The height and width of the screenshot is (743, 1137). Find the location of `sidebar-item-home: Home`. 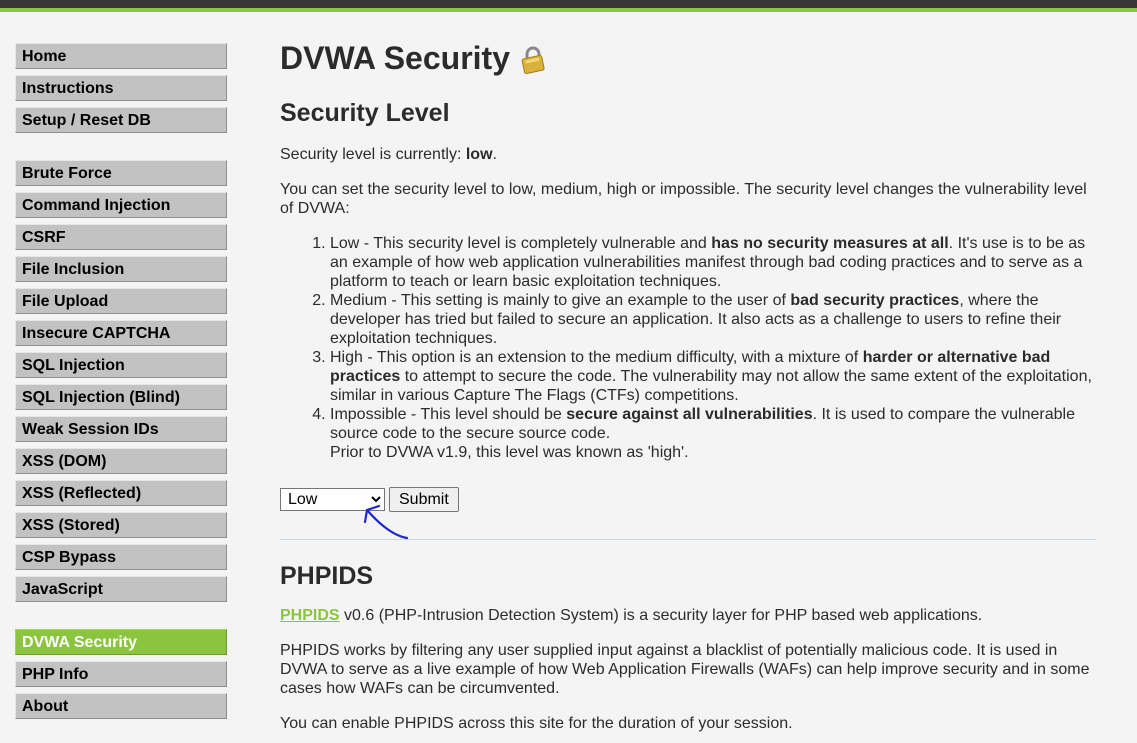

sidebar-item-home: Home is located at coordinates (121, 56).